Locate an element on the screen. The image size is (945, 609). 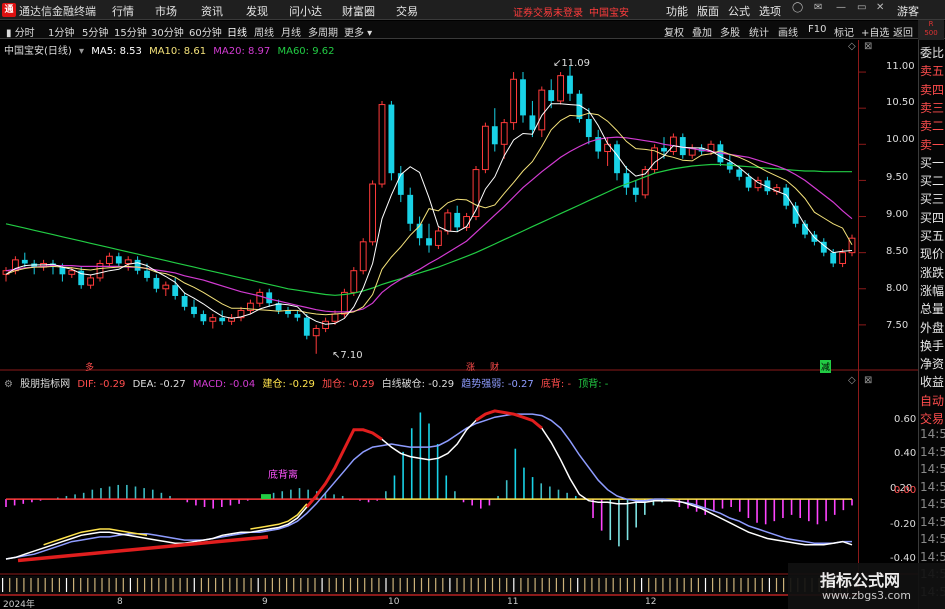
side-label-19: 自动 is located at coordinates (932, 400).